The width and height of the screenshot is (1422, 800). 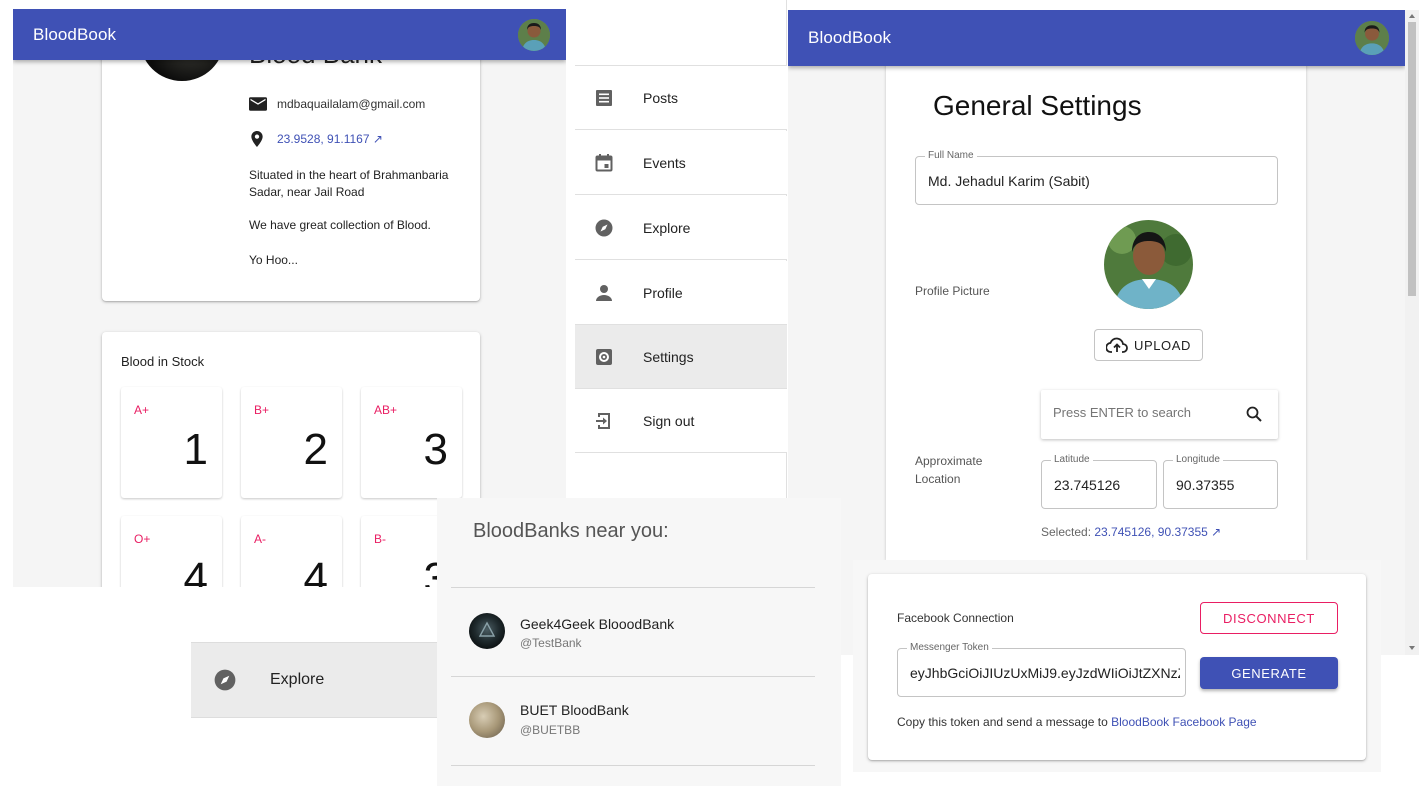 I want to click on person-icon, so click(x=604, y=293).